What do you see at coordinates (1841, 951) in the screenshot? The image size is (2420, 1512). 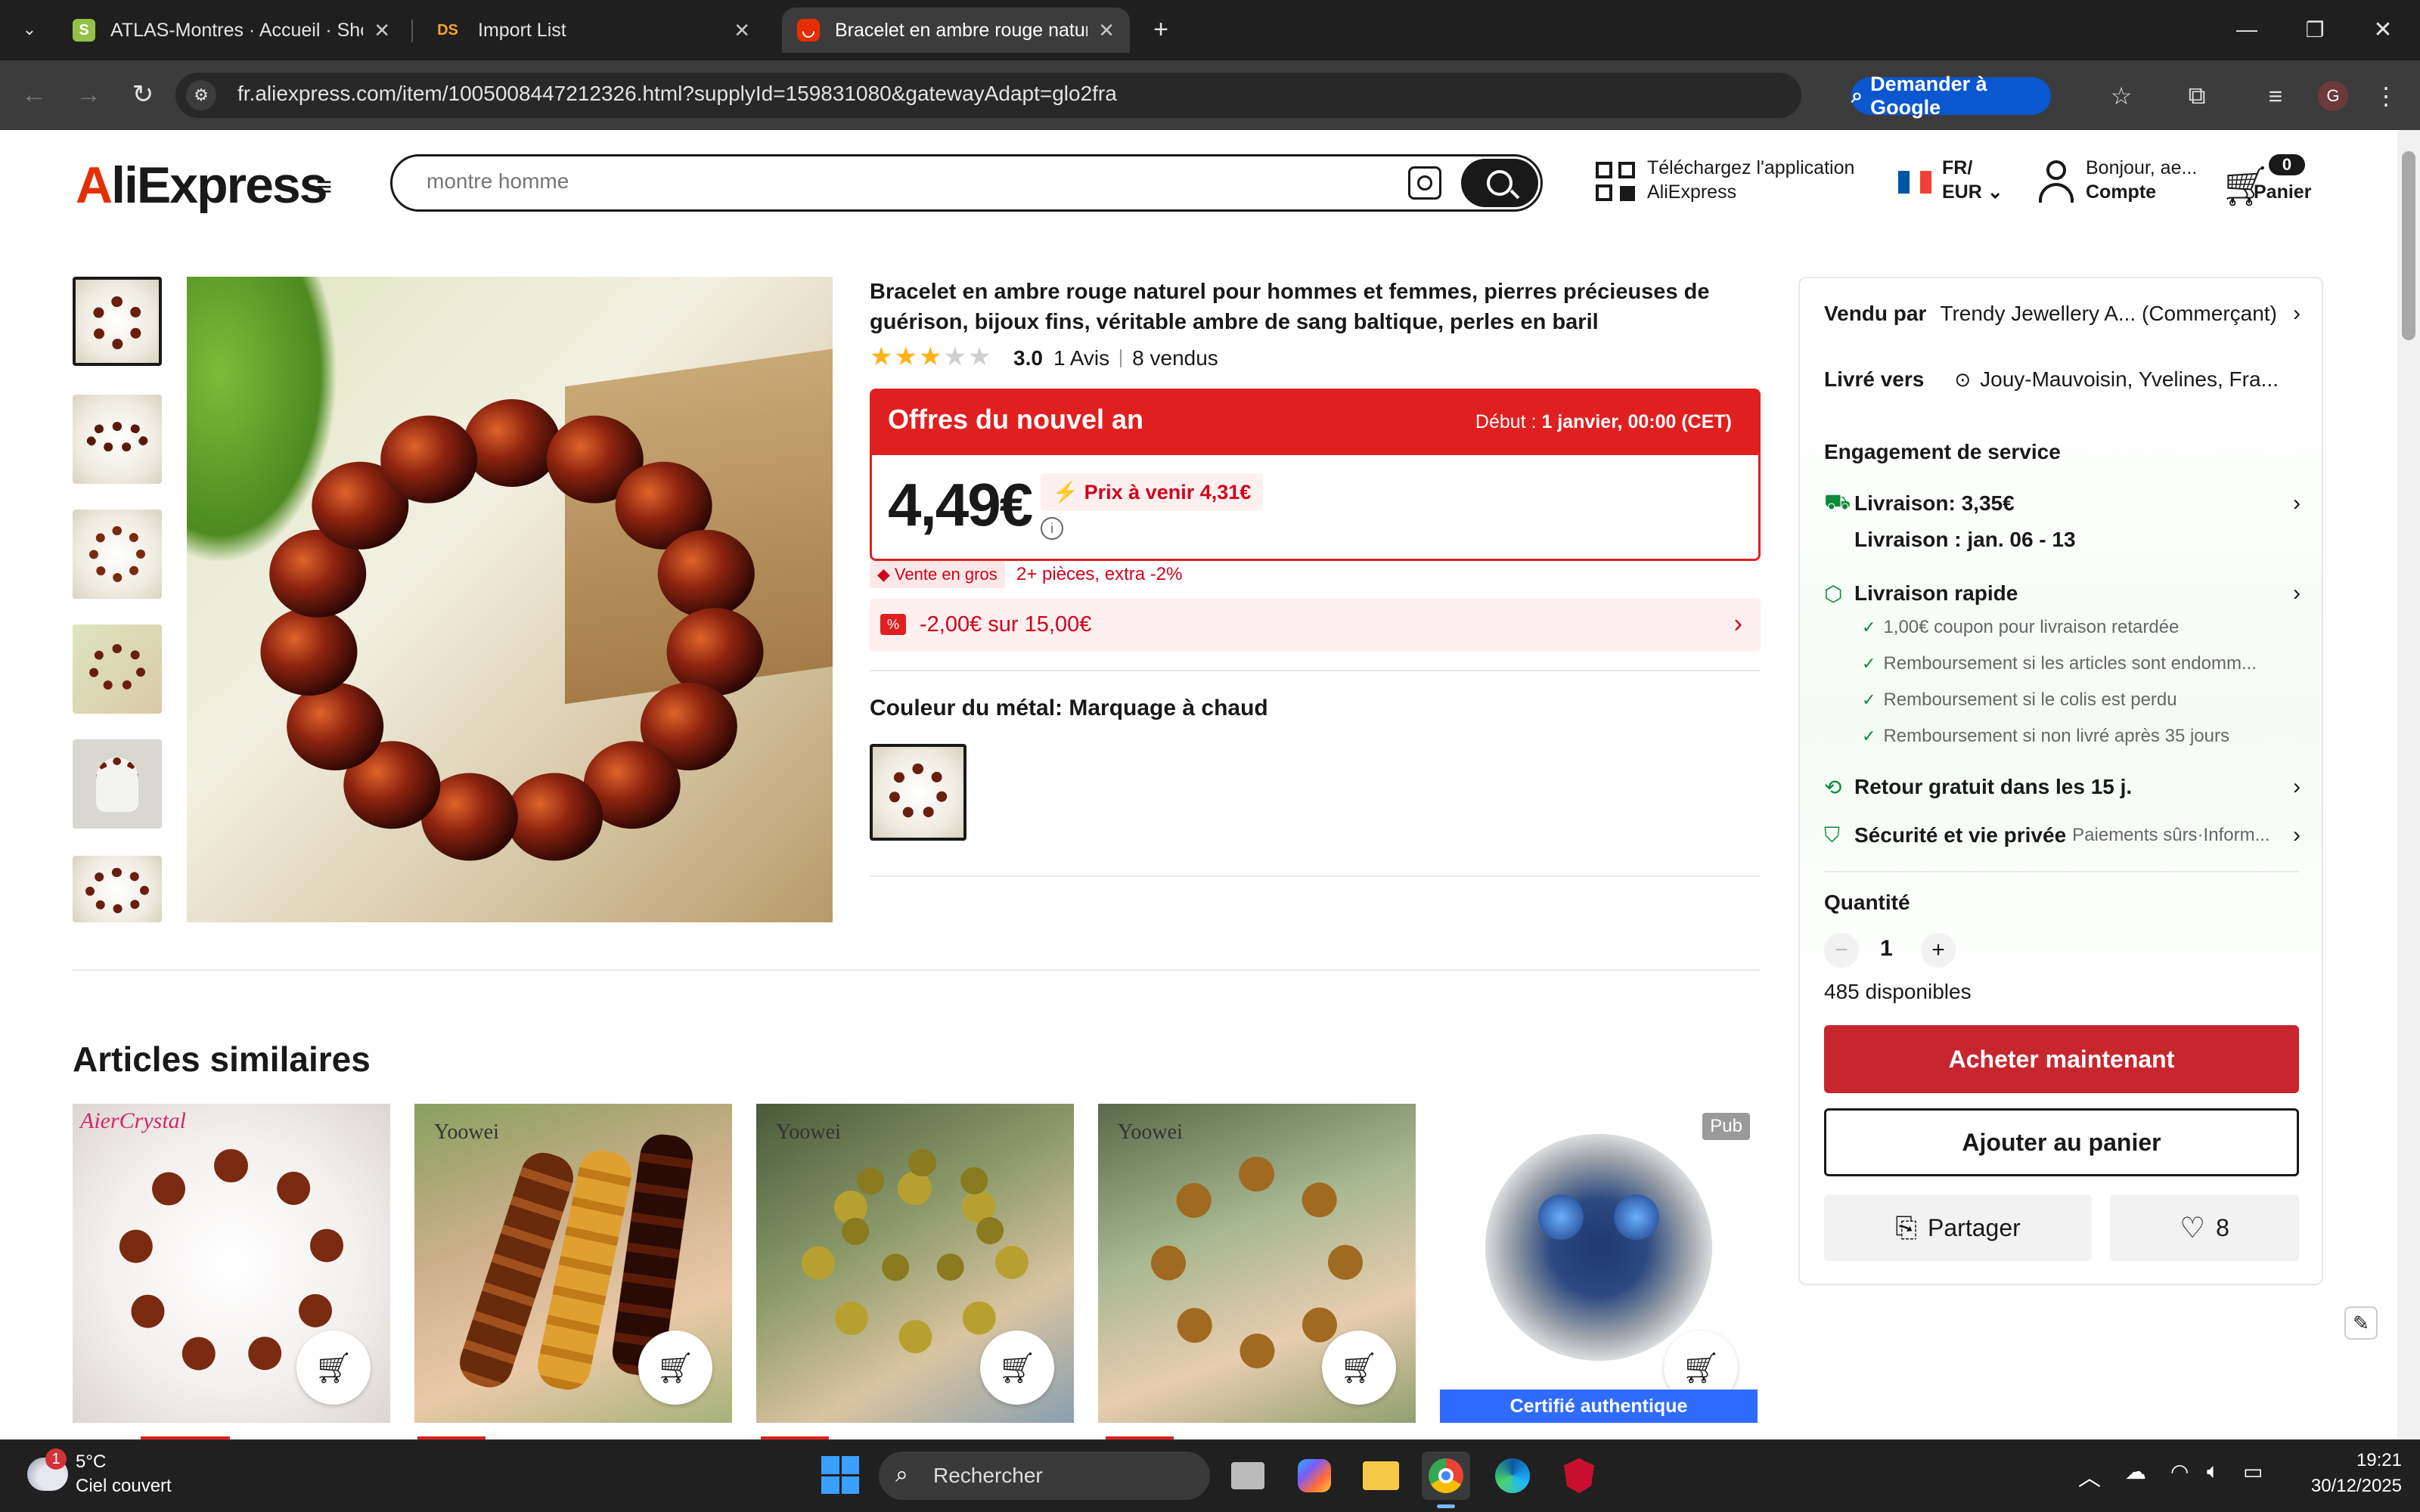 I see `quantity-decrease-button: −` at bounding box center [1841, 951].